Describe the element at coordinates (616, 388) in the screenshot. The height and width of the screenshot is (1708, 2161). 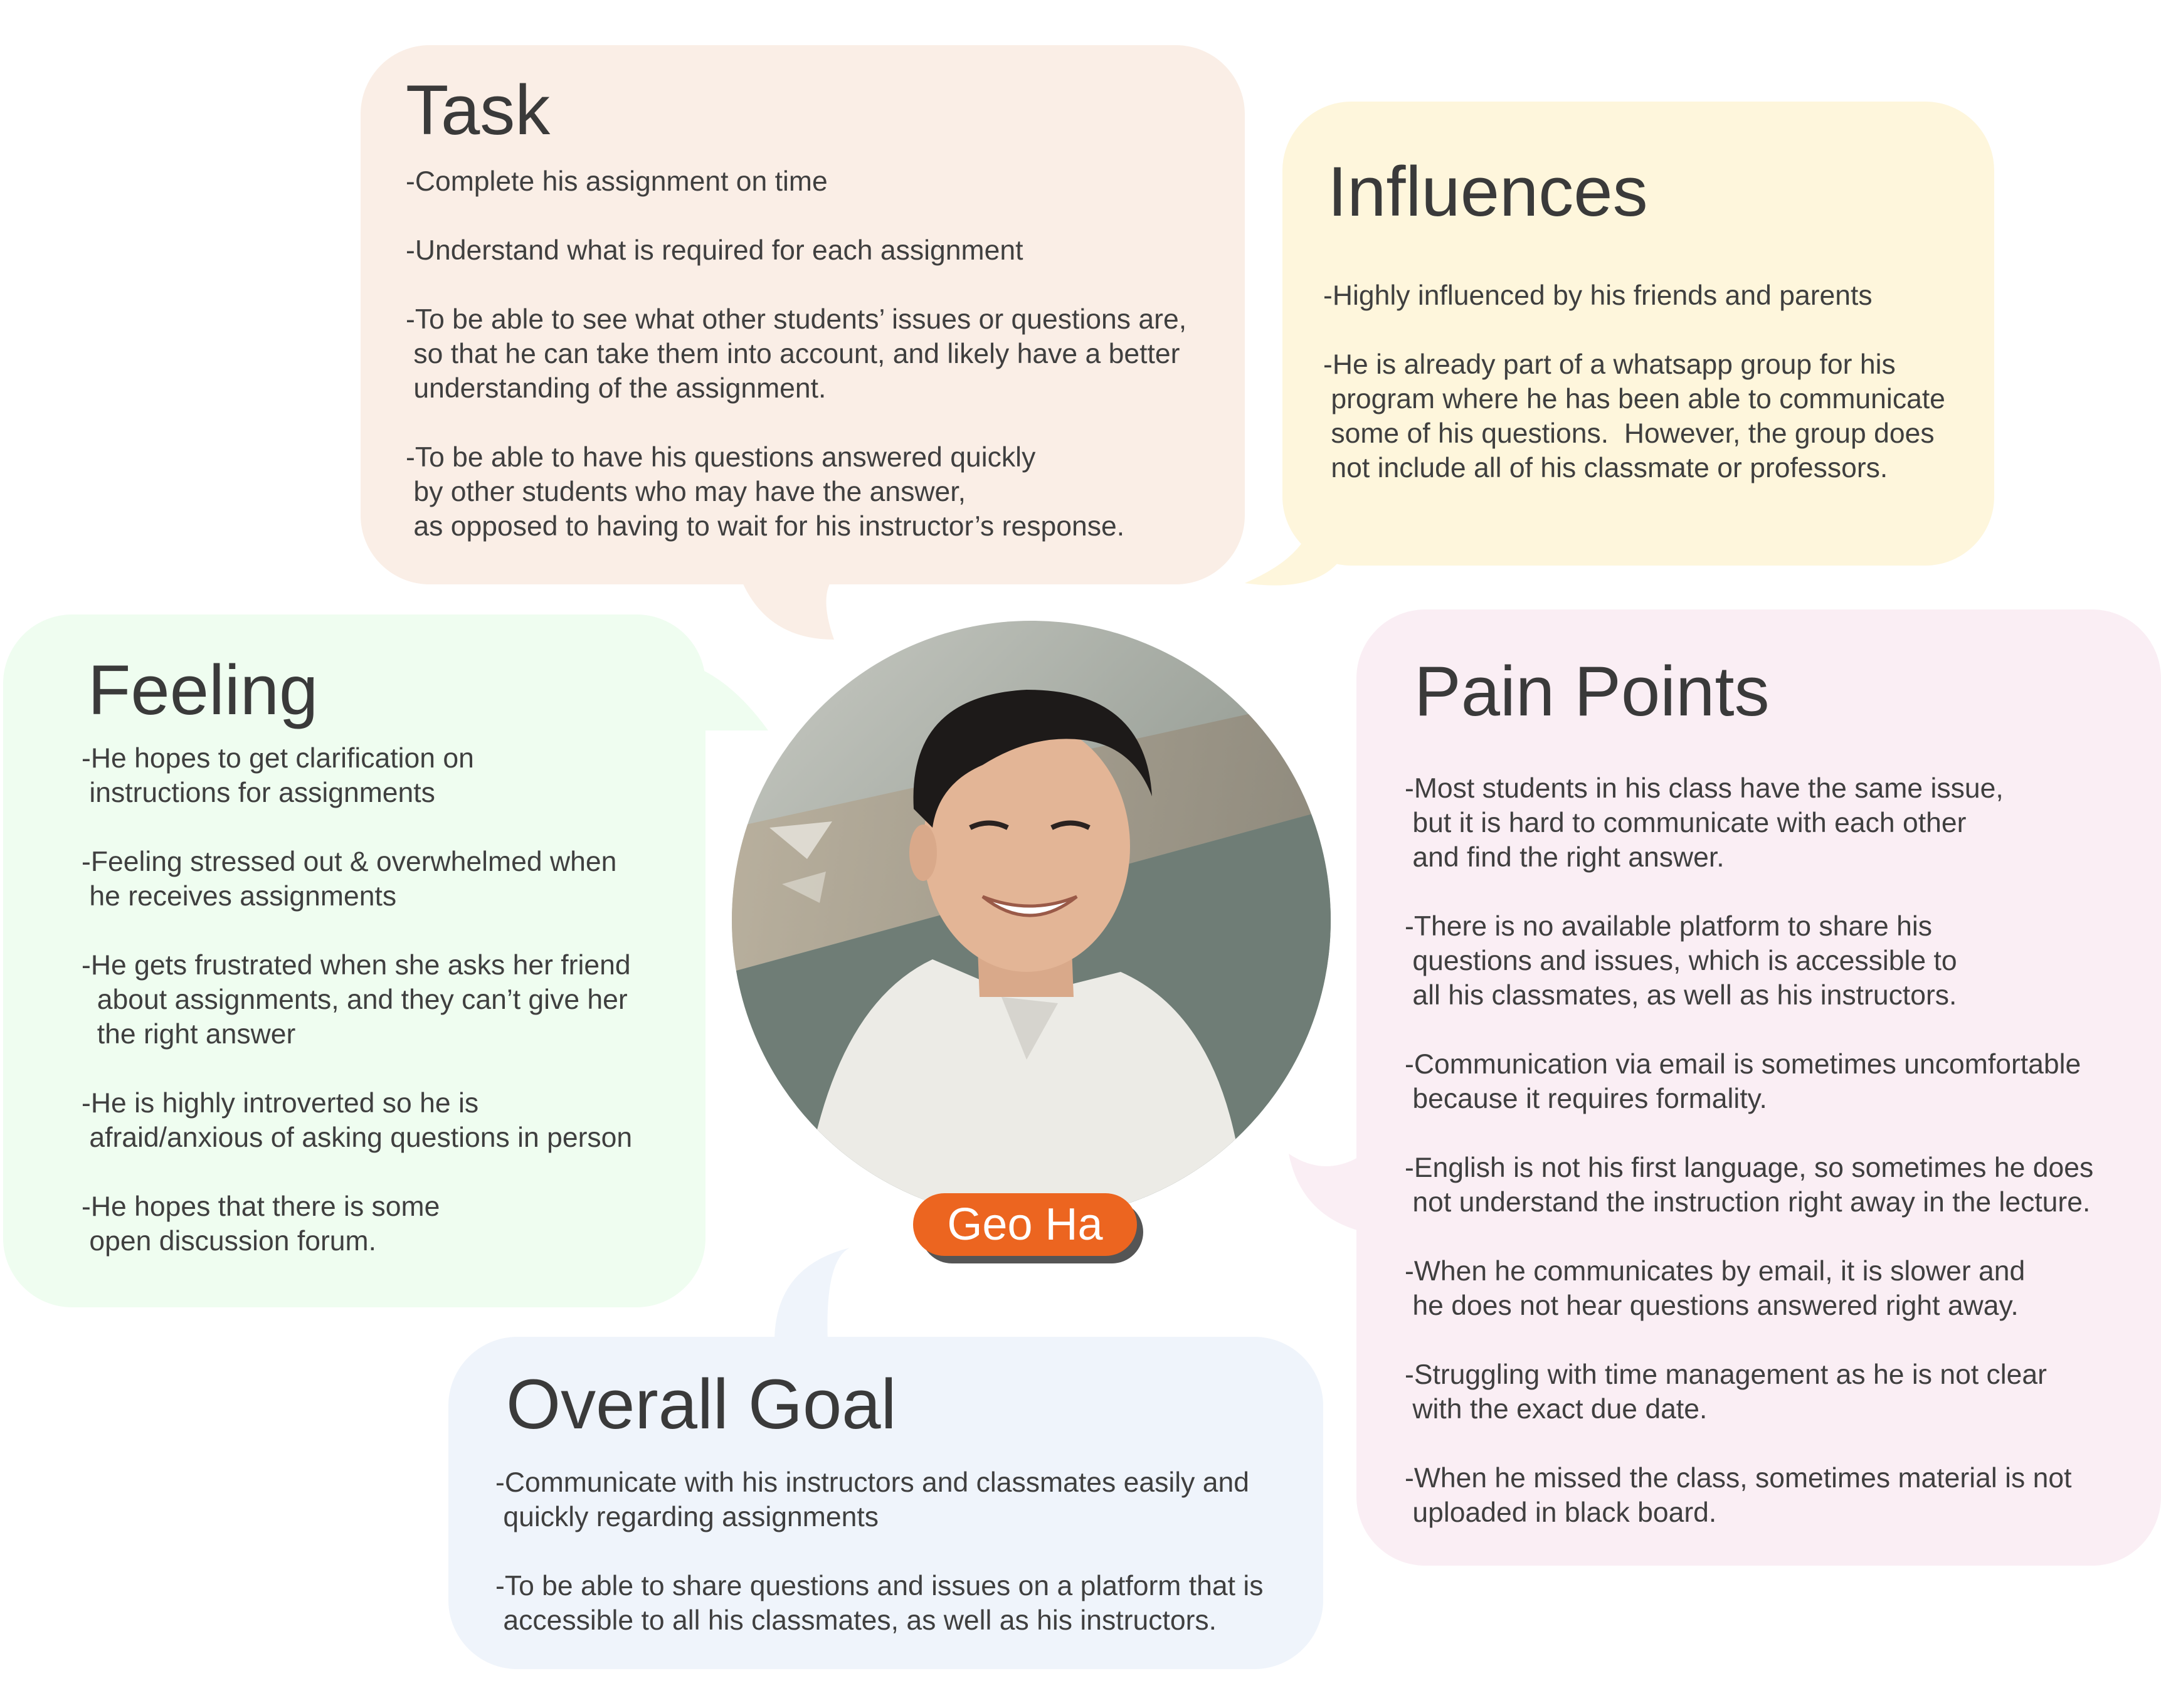
I see `text-line: understanding of the assignment.` at that location.